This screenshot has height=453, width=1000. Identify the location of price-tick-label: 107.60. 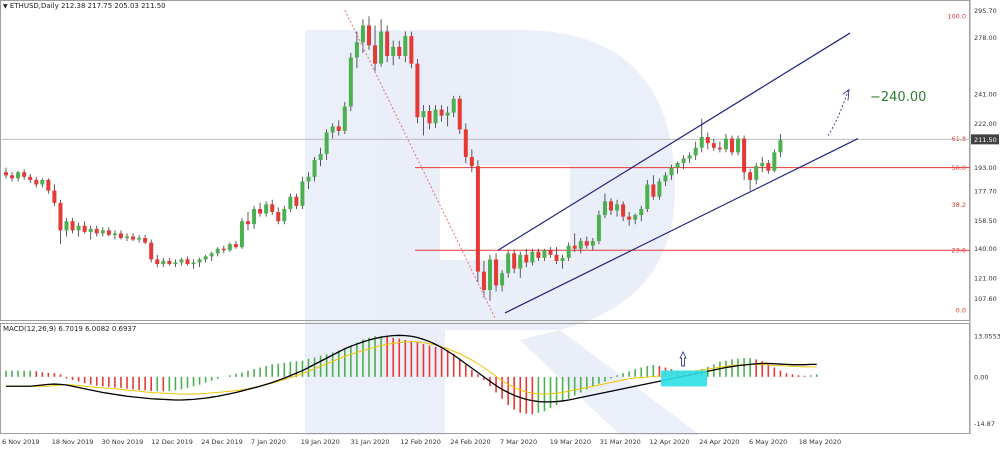
(985, 299).